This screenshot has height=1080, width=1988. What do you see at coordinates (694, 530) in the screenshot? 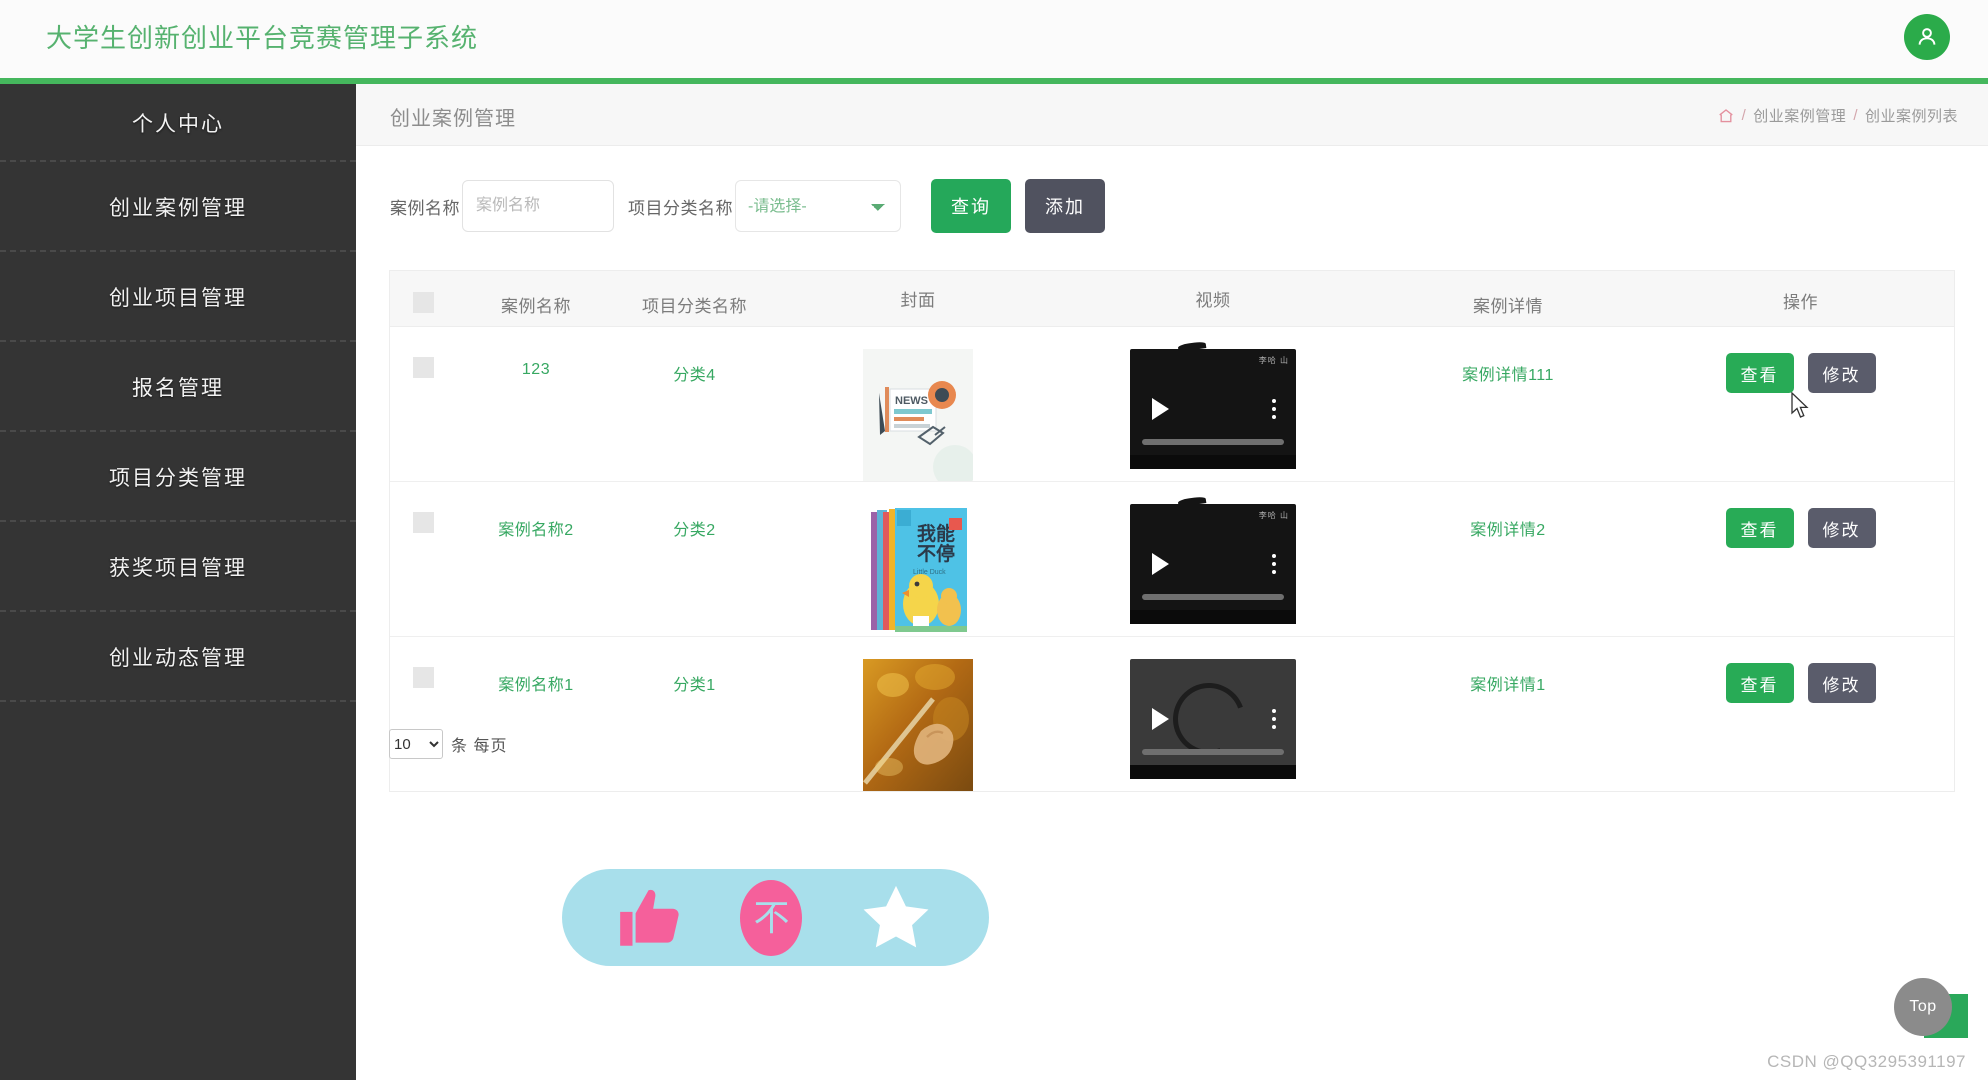
I see `case-category-link: 分类2` at bounding box center [694, 530].